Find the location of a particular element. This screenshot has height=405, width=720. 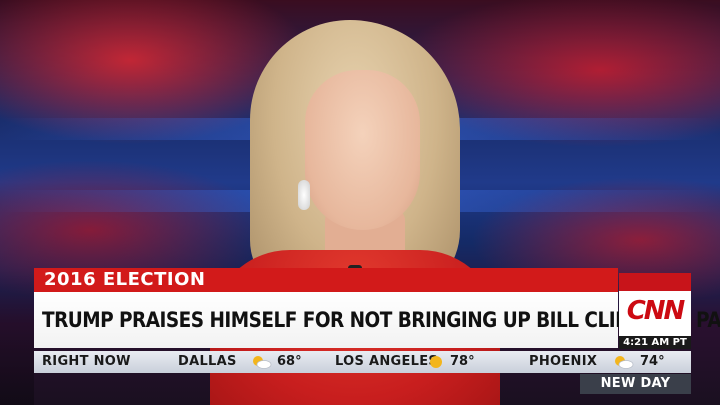

guest-earring is located at coordinates (304, 195).